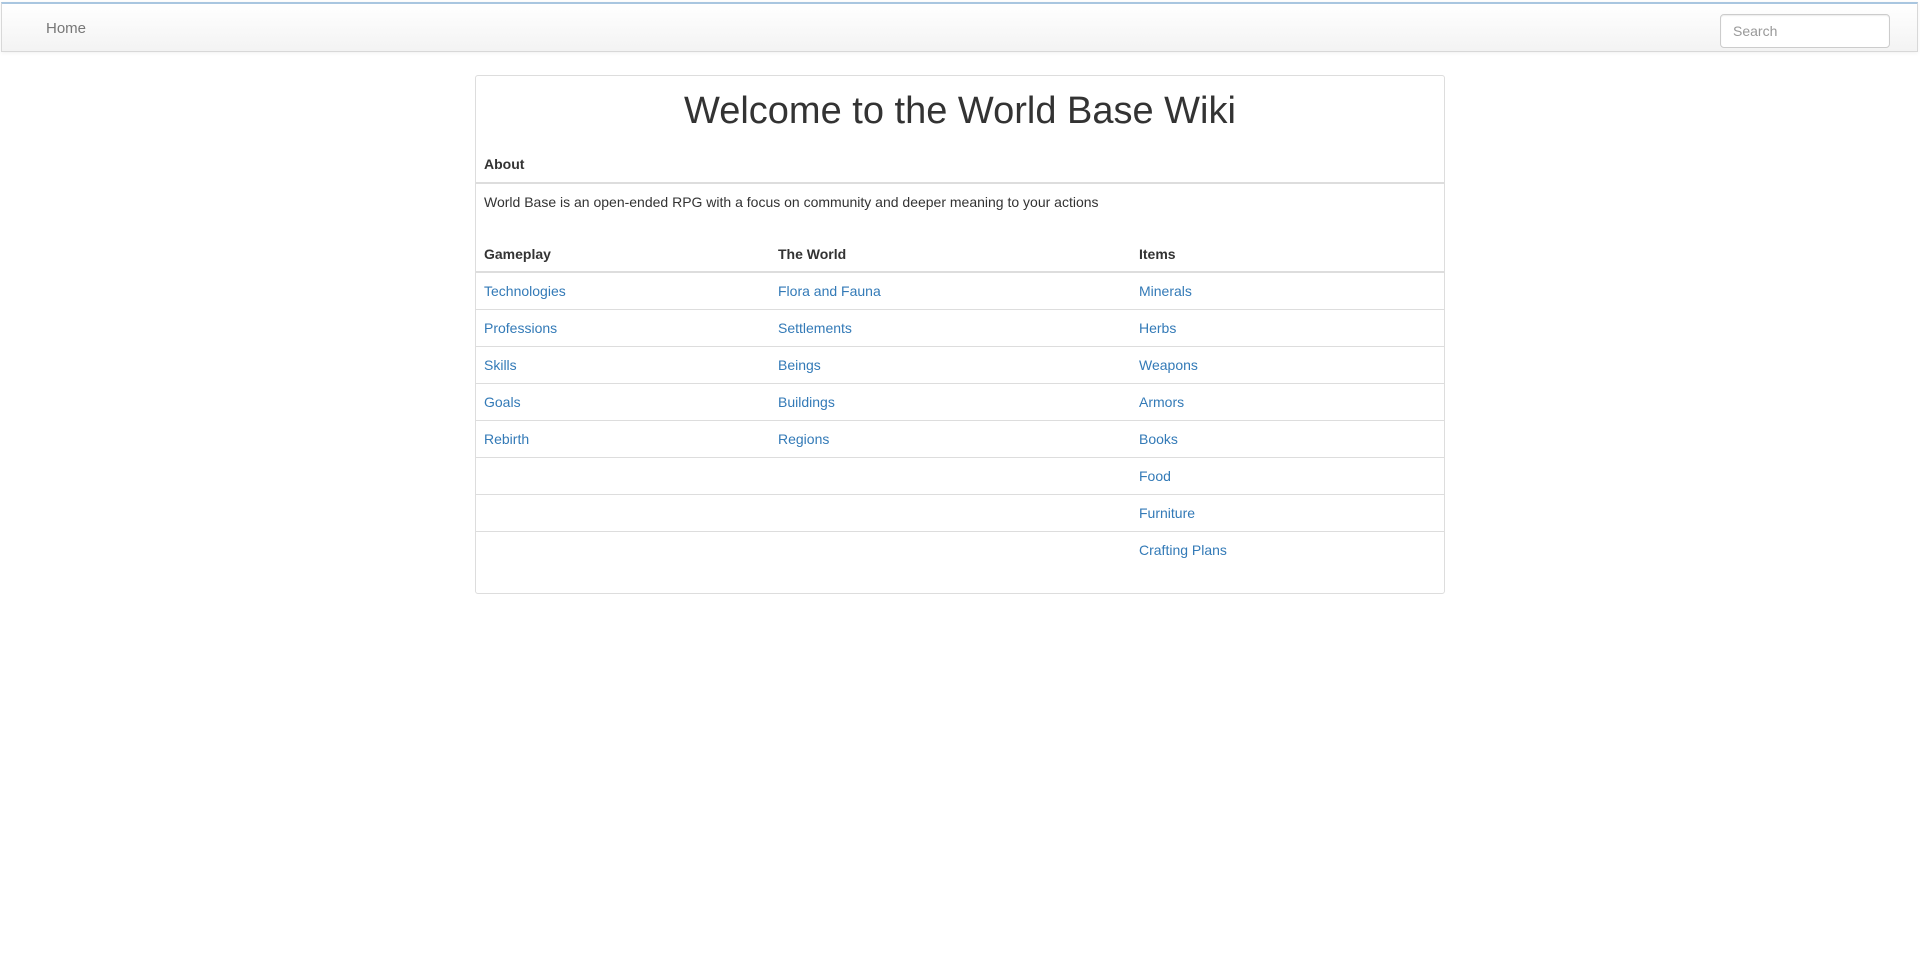 The image size is (1920, 960). I want to click on link-beings: Beings, so click(799, 365).